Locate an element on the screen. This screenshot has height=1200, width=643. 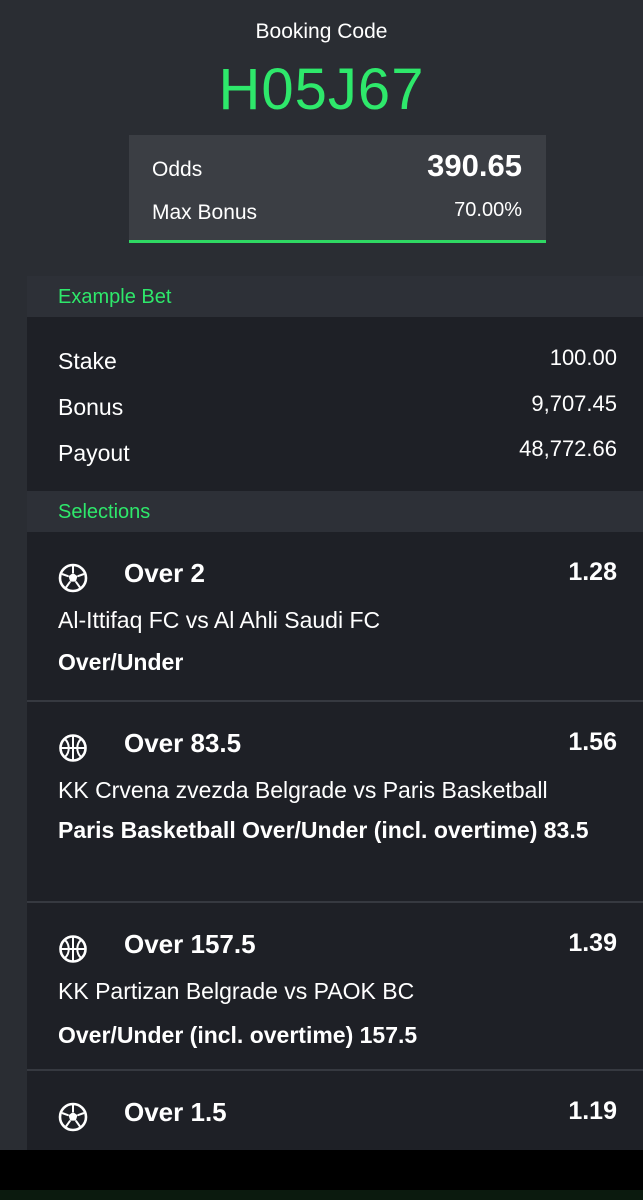
odds-label: Odds is located at coordinates (177, 169).